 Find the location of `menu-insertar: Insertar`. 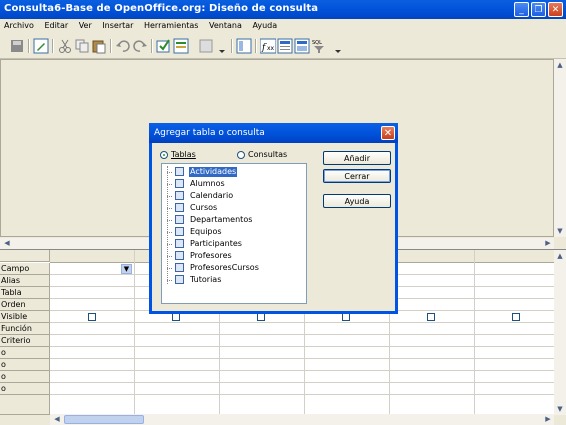

menu-insertar: Insertar is located at coordinates (117, 24).